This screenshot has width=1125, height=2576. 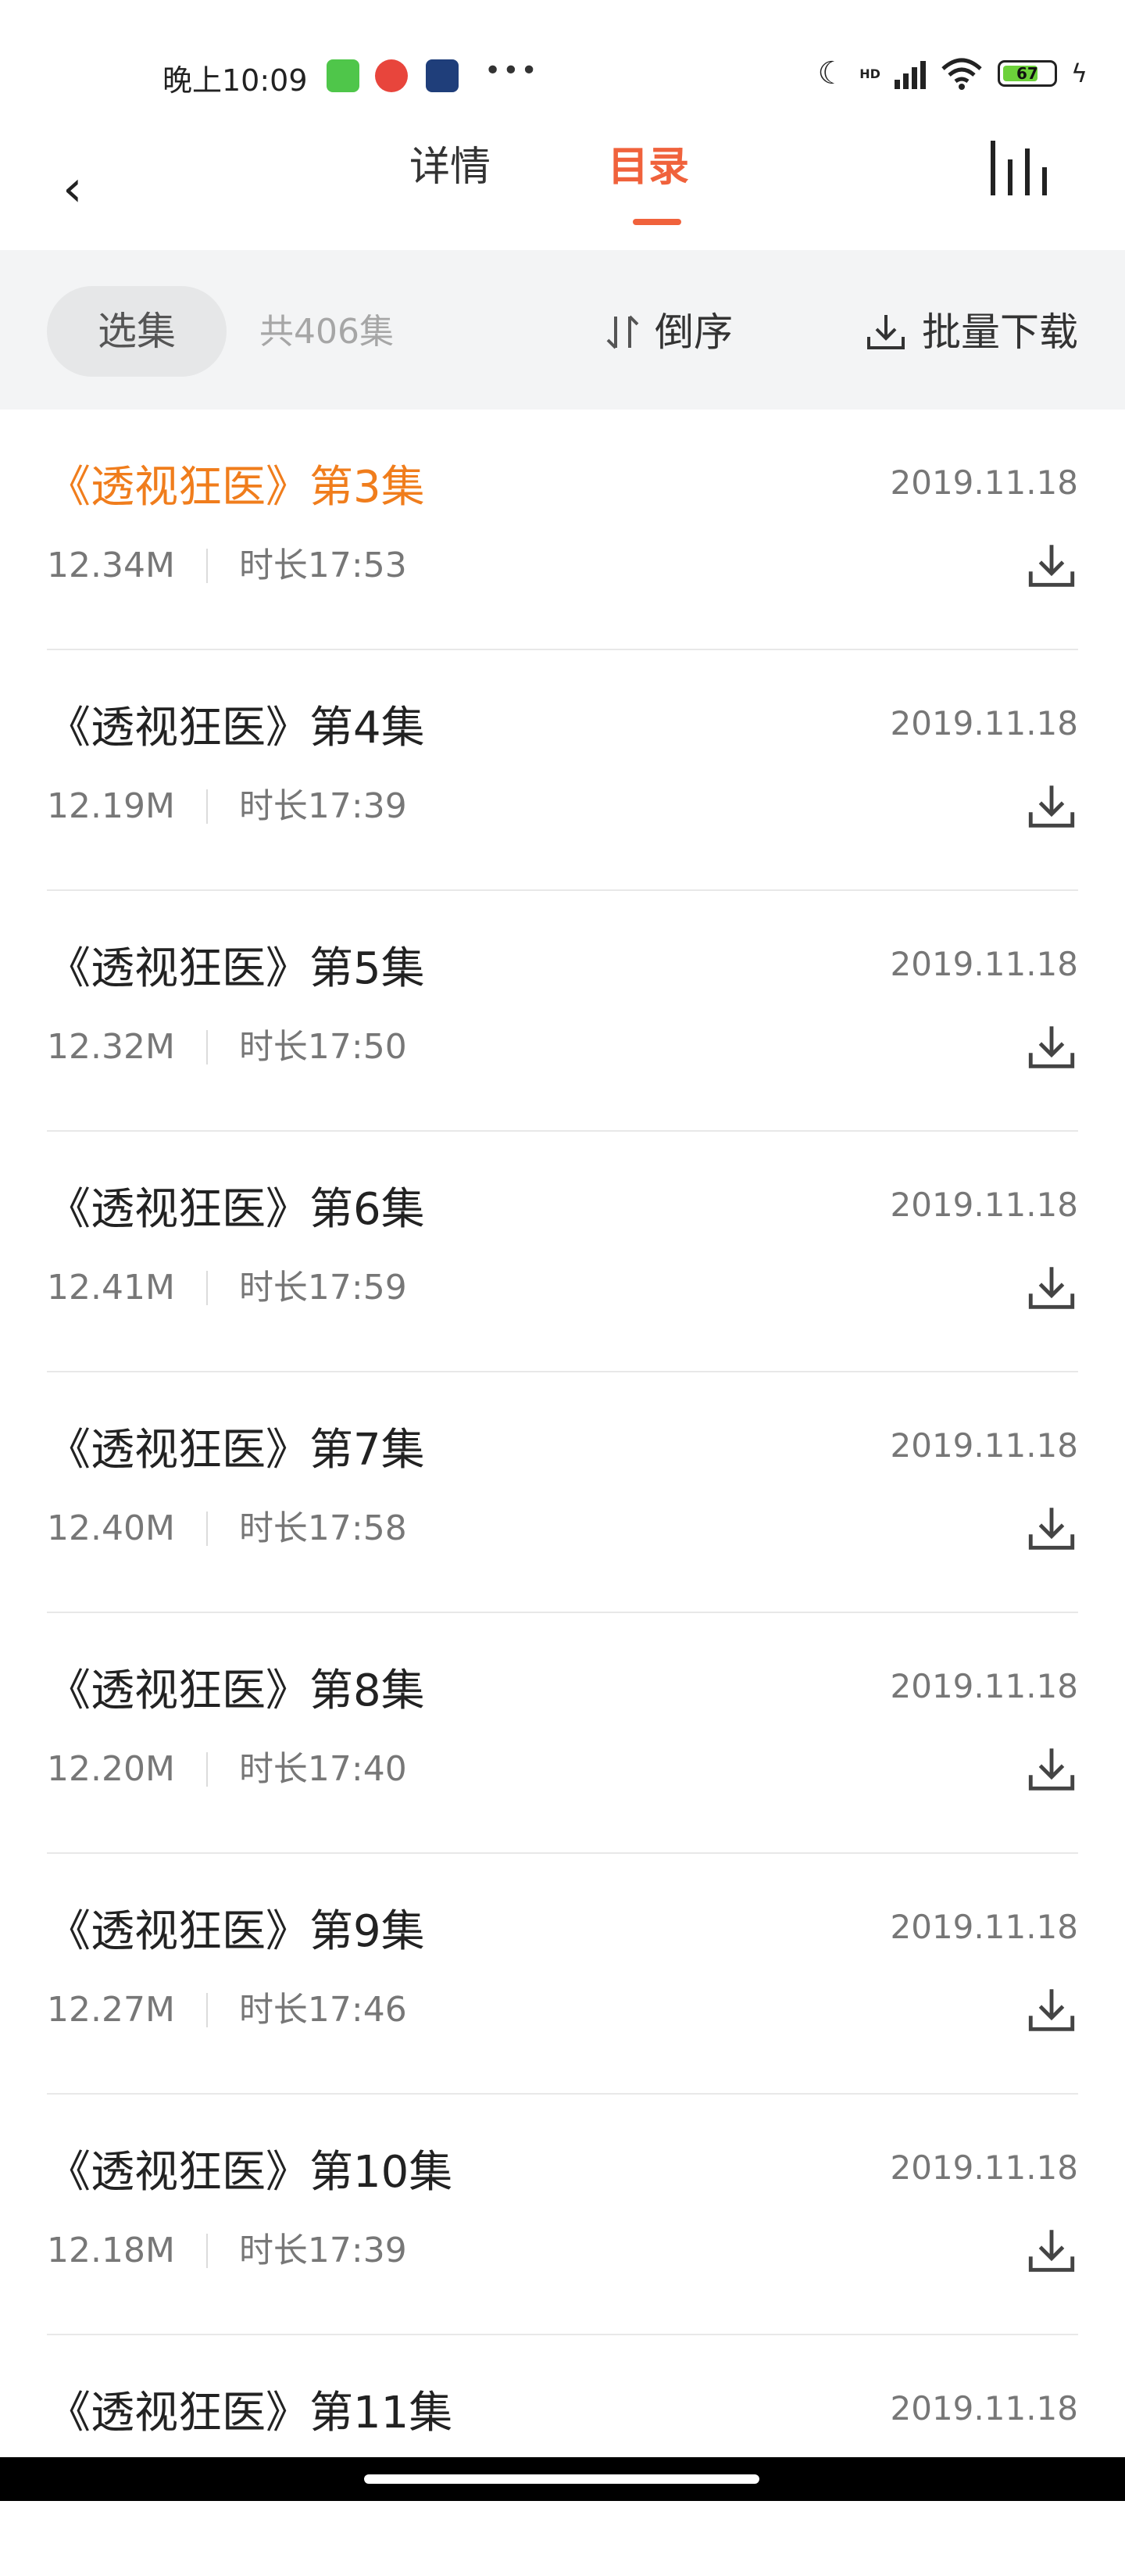 What do you see at coordinates (869, 73) in the screenshot?
I see `network-type: HD` at bounding box center [869, 73].